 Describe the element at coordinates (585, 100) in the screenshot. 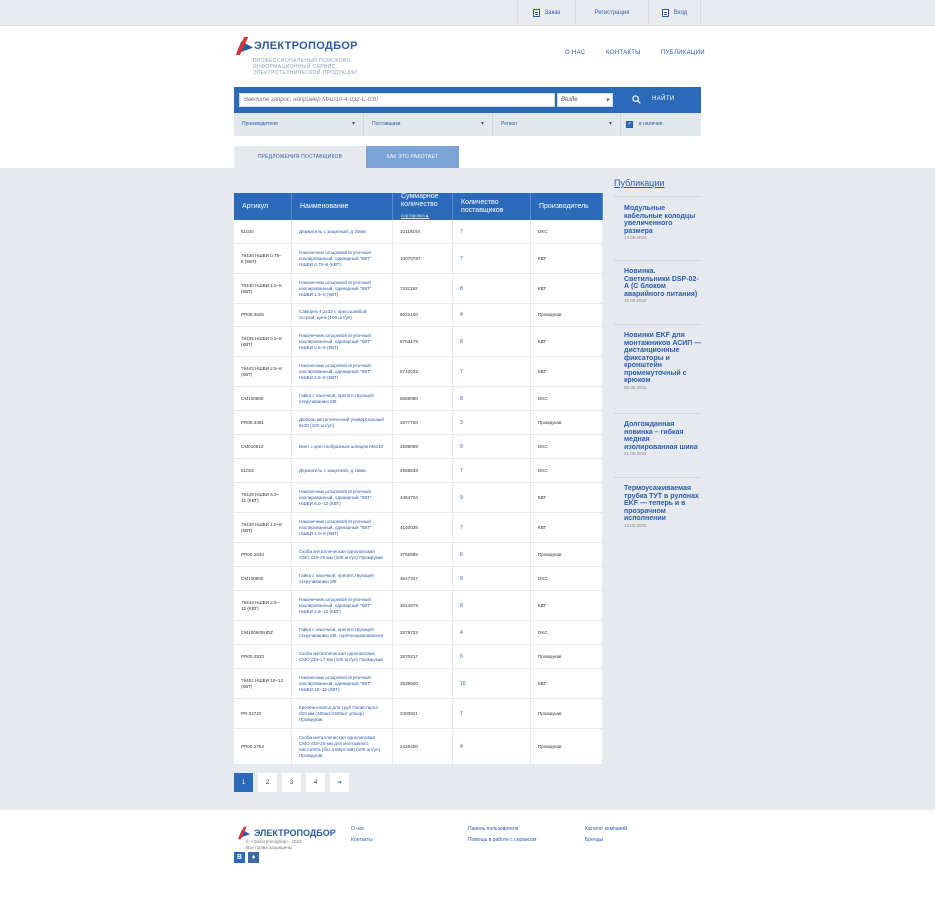

I see `search-scope-select: Везде` at that location.